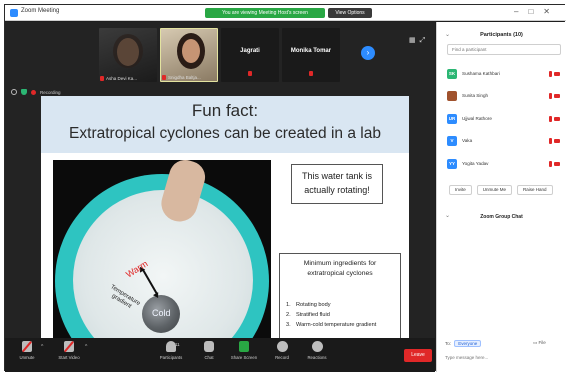 Image resolution: width=569 pixels, height=375 pixels. Describe the element at coordinates (460, 190) in the screenshot. I see `invite-button: Invite` at that location.